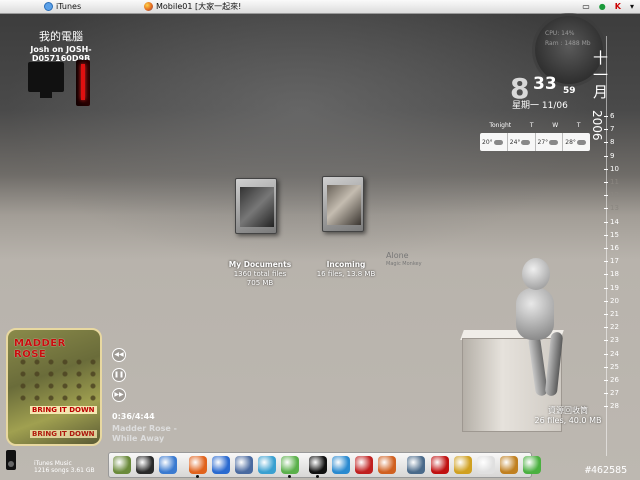  I want to click on pause-button: ❚❚, so click(119, 375).